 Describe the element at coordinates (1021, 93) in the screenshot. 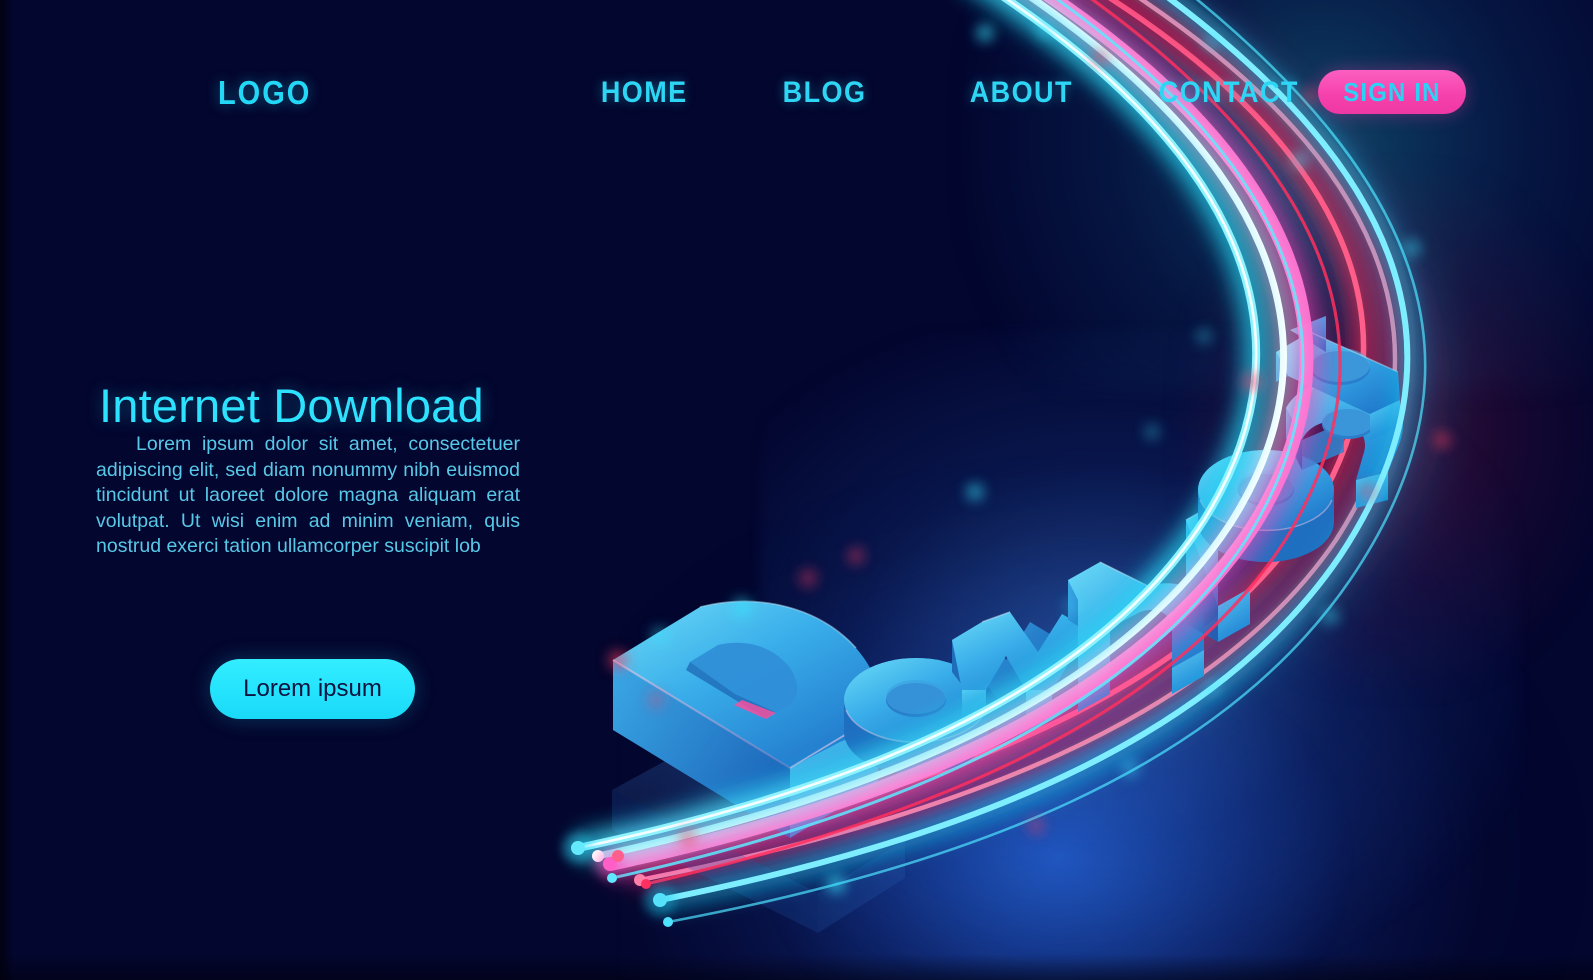

I see `nav-link-about: ABOUT` at that location.